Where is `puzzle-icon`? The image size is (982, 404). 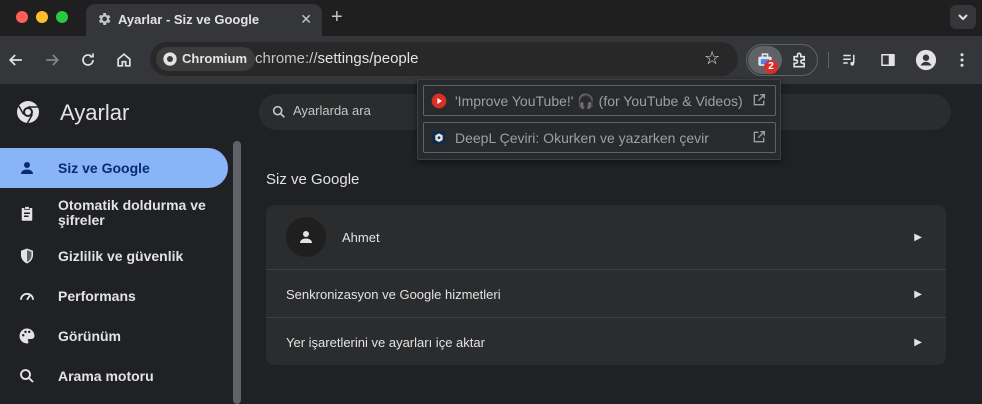
puzzle-icon is located at coordinates (799, 60).